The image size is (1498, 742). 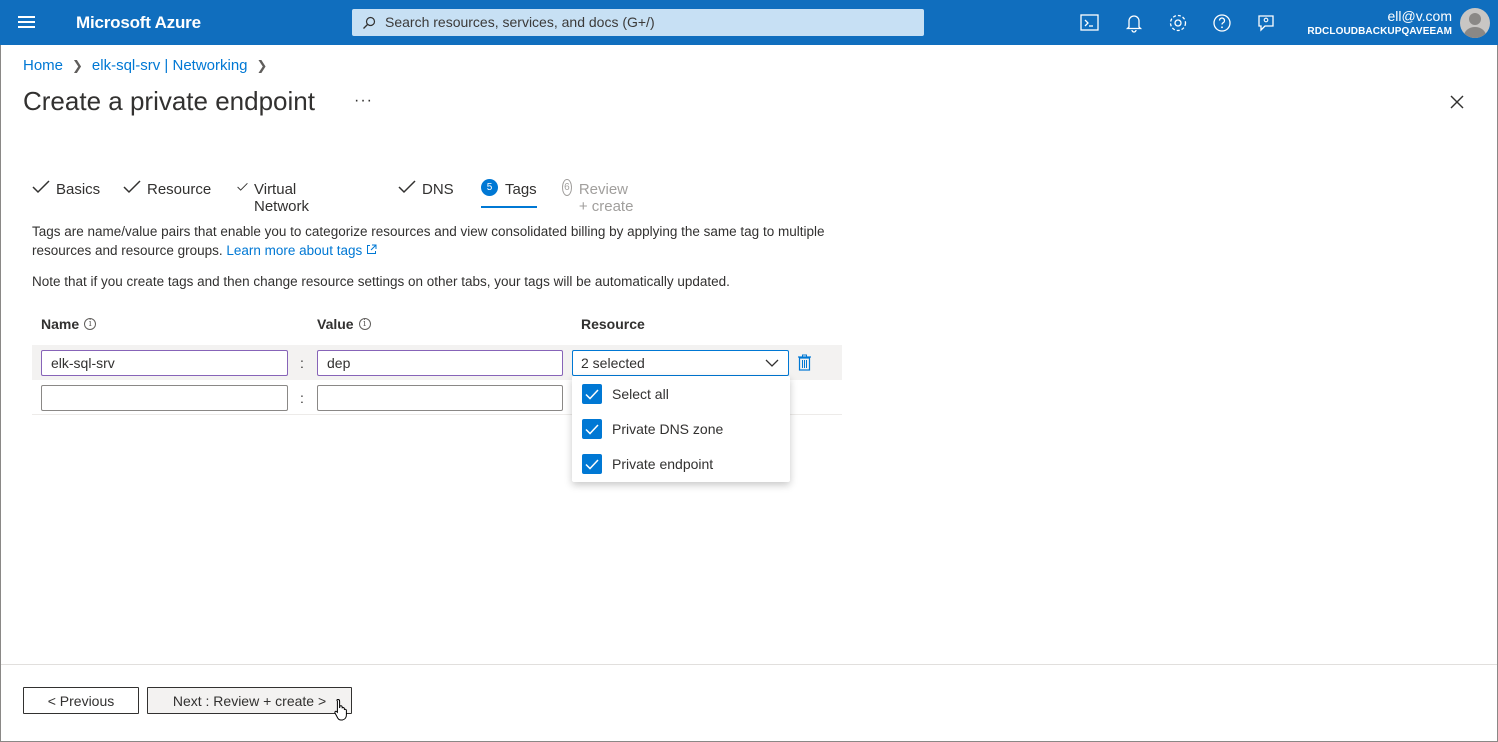 What do you see at coordinates (1090, 23) in the screenshot?
I see `cloud-shell-icon` at bounding box center [1090, 23].